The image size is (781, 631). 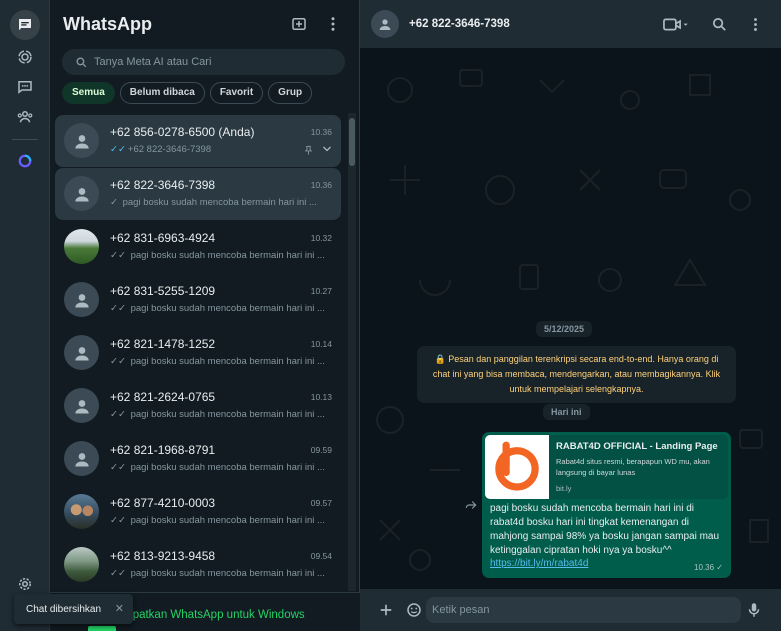 I want to click on pin-icon, so click(x=308, y=151).